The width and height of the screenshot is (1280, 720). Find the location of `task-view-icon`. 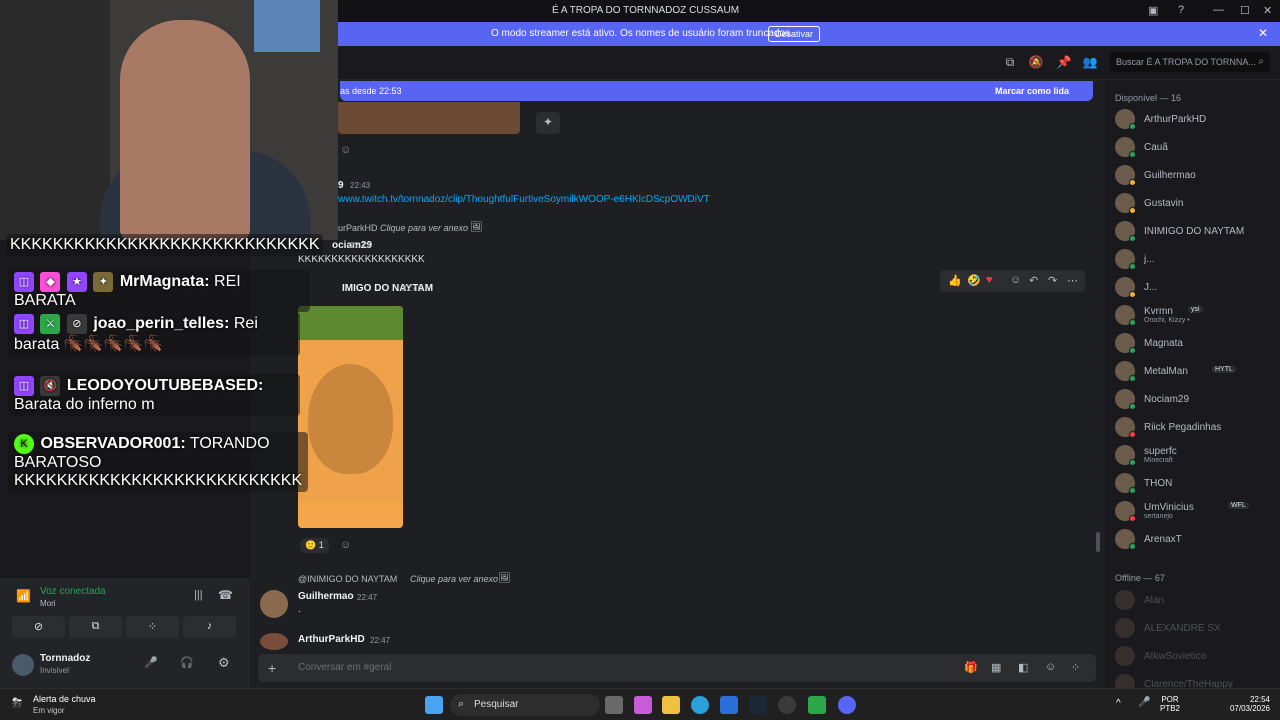

task-view-icon is located at coordinates (614, 705).